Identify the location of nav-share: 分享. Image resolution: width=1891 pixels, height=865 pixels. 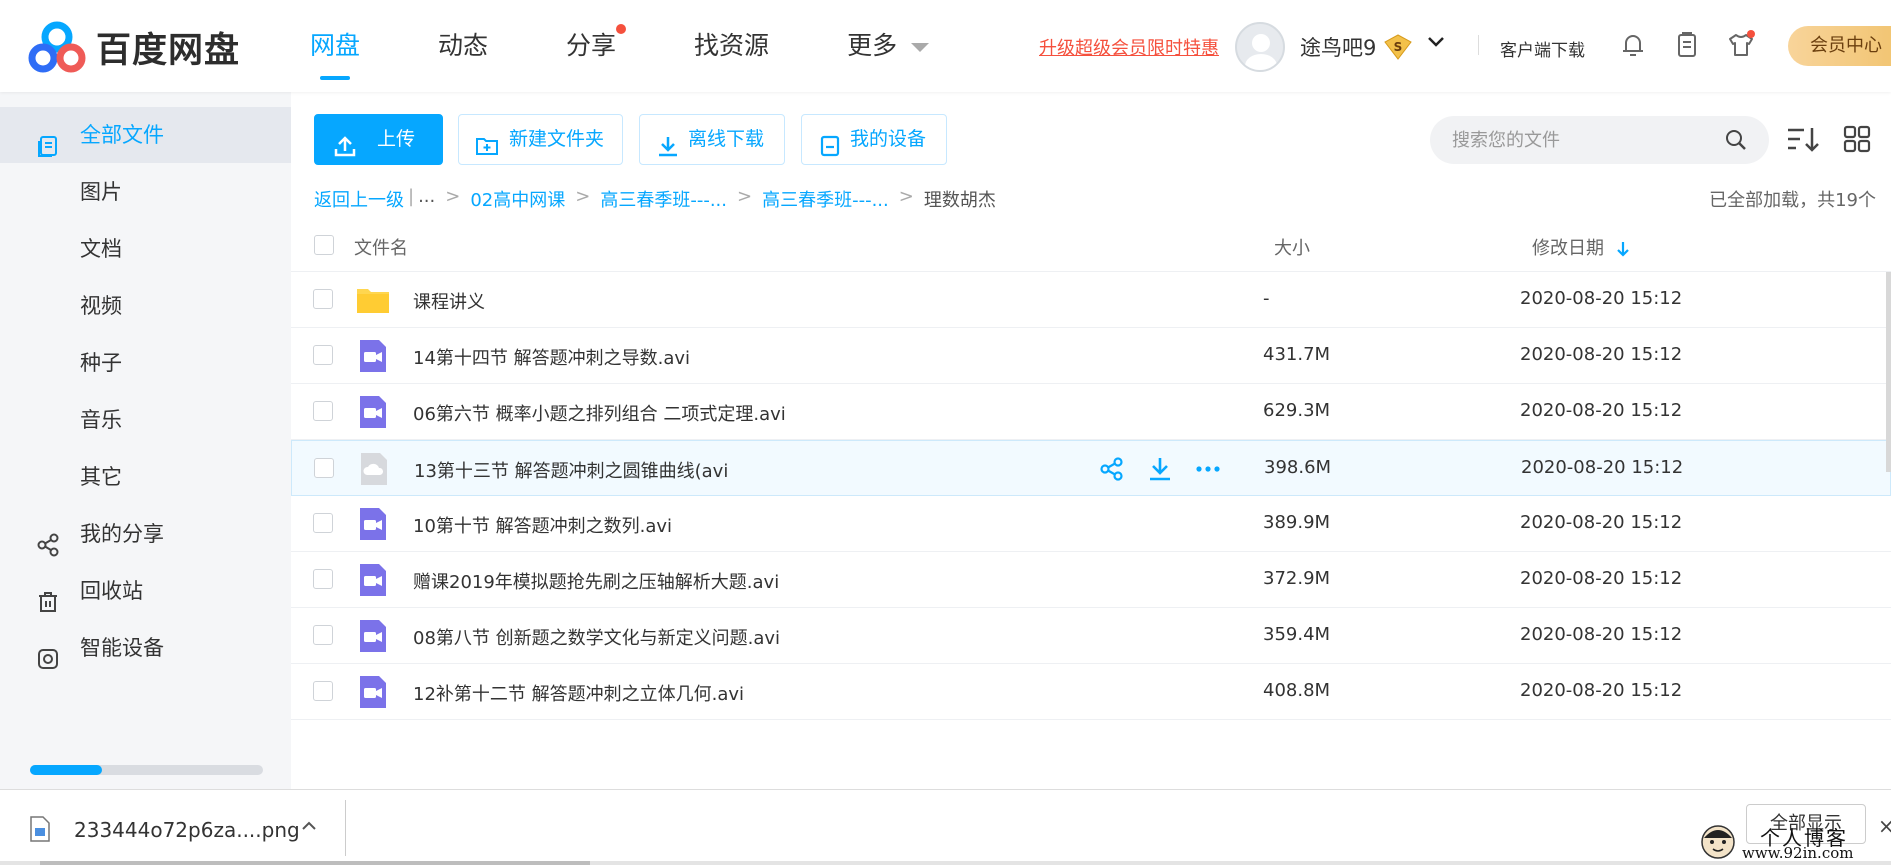
(596, 46).